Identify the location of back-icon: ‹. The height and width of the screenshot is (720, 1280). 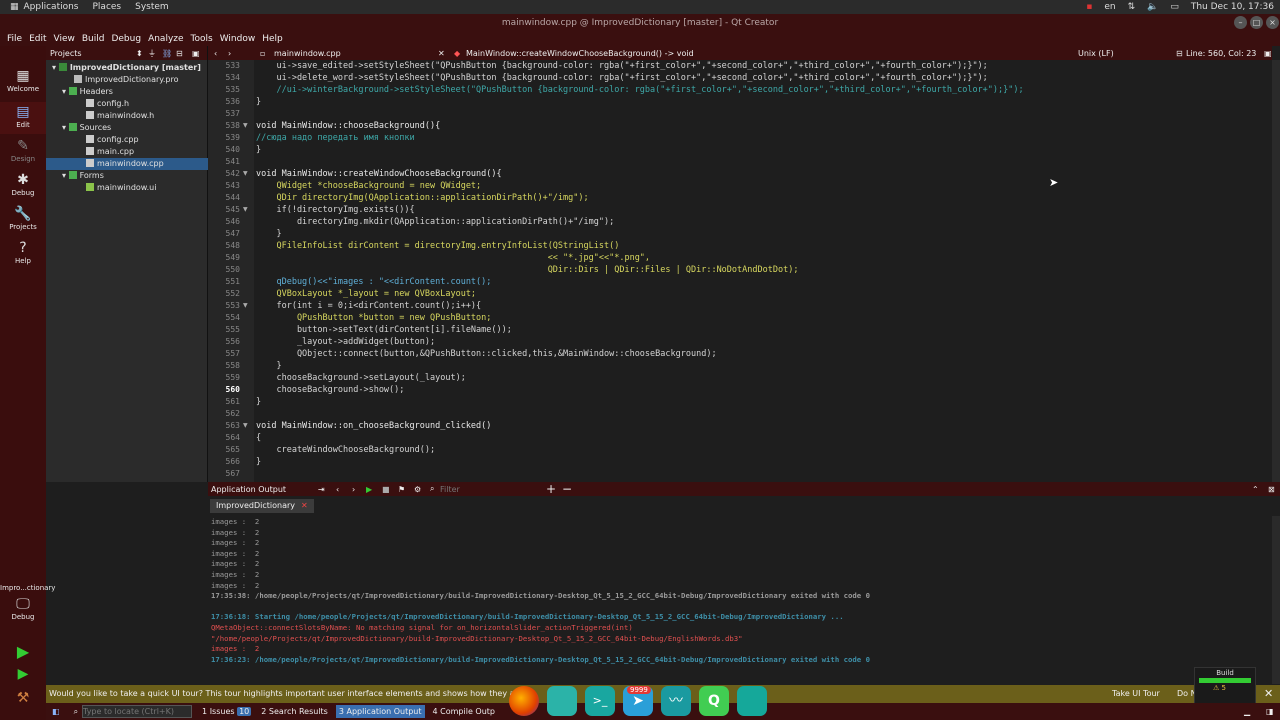
(215, 53).